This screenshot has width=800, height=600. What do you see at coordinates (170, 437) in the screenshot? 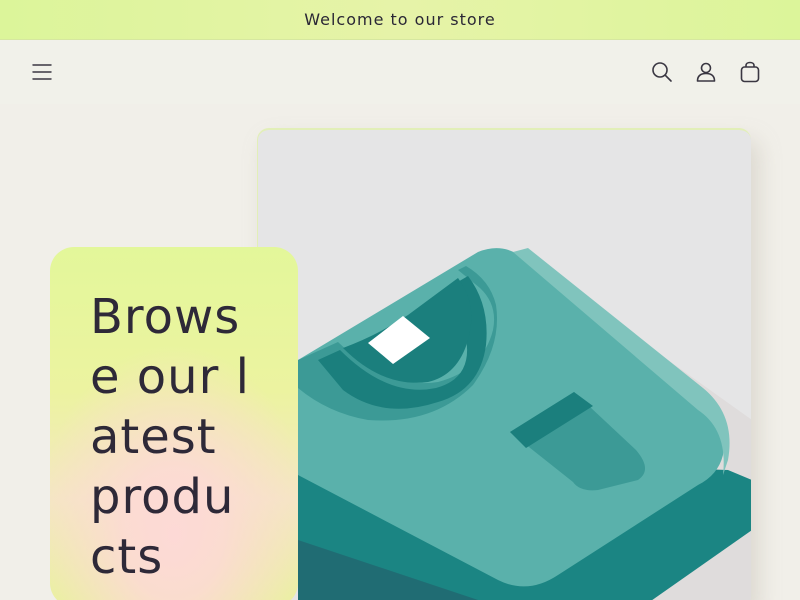
I see `hero-heading: Browse our latest products` at bounding box center [170, 437].